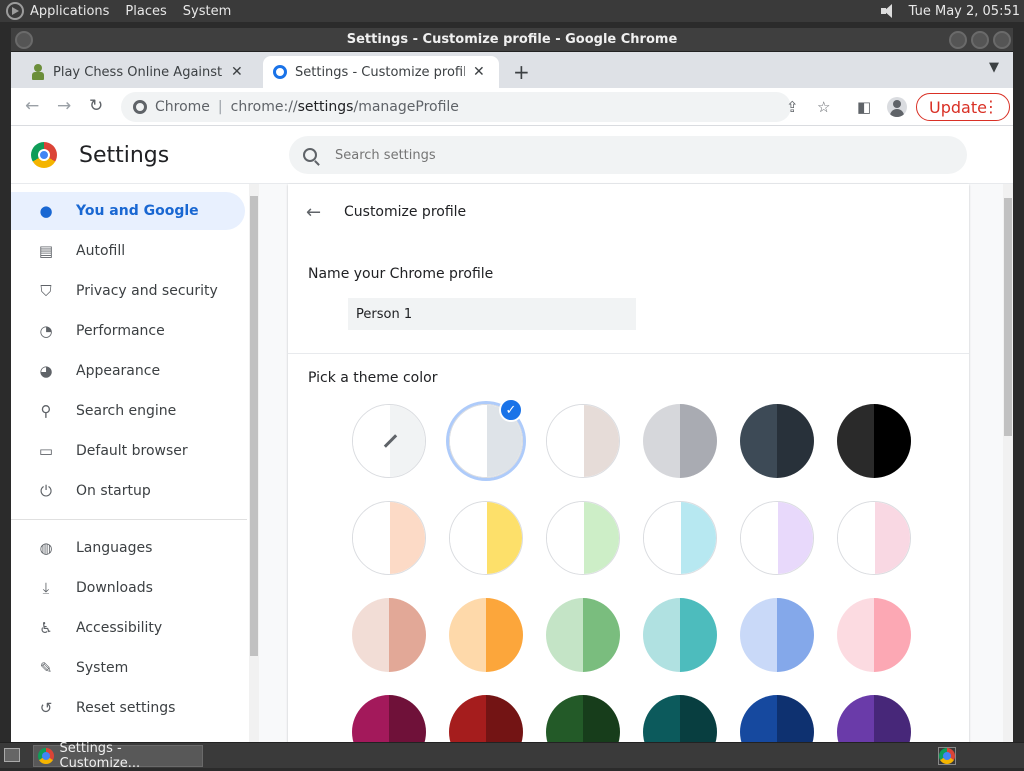 This screenshot has height=771, width=1024. What do you see at coordinates (24, 40) in the screenshot?
I see `window-menu-icon` at bounding box center [24, 40].